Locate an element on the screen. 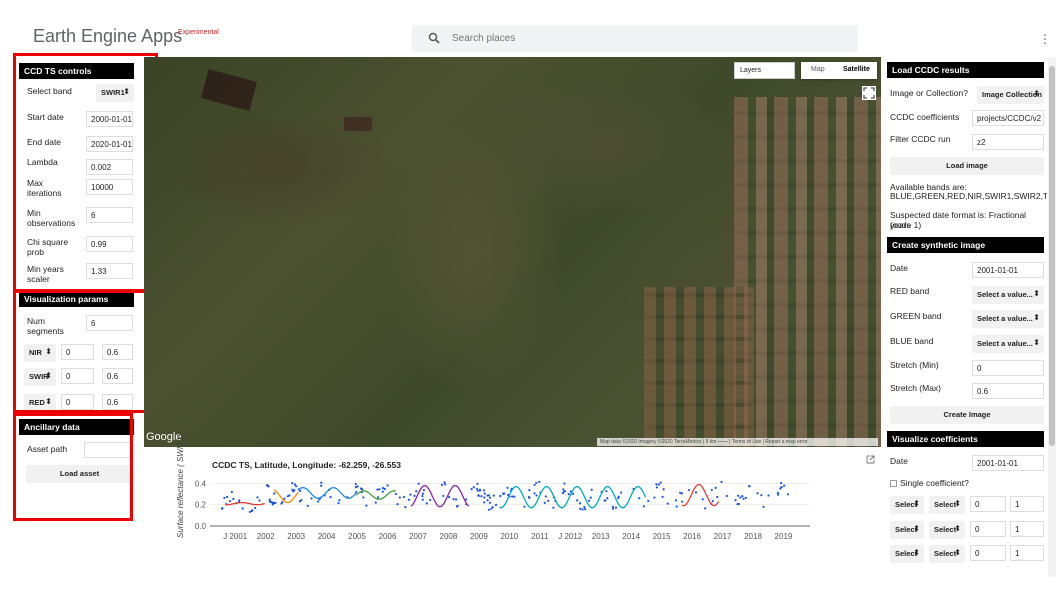 Image resolution: width=1058 pixels, height=595 pixels. end-date-input: 2020-01-01 is located at coordinates (109, 144).